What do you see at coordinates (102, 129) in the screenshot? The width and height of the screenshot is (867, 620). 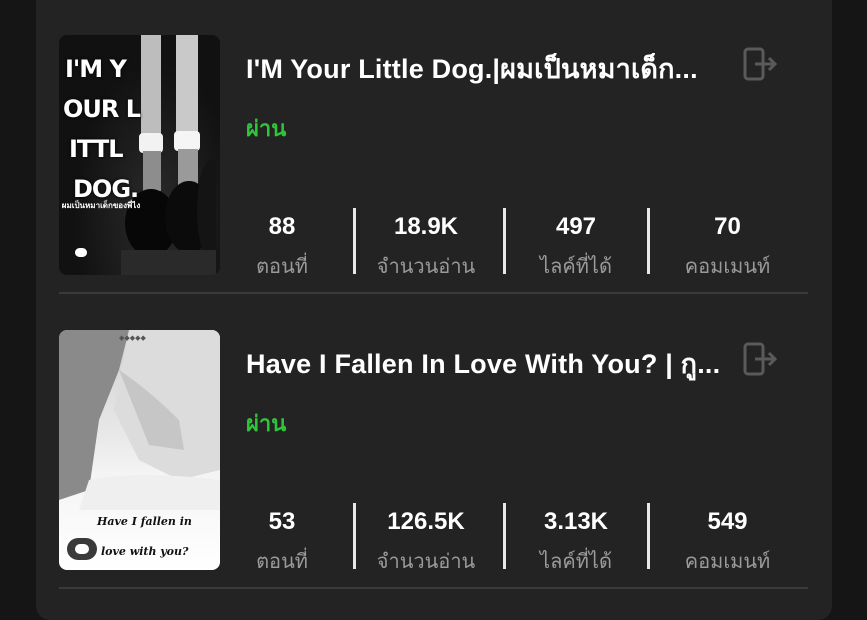 I see `cover-title-text: I'M Y OUR L ITTL DOG.` at bounding box center [102, 129].